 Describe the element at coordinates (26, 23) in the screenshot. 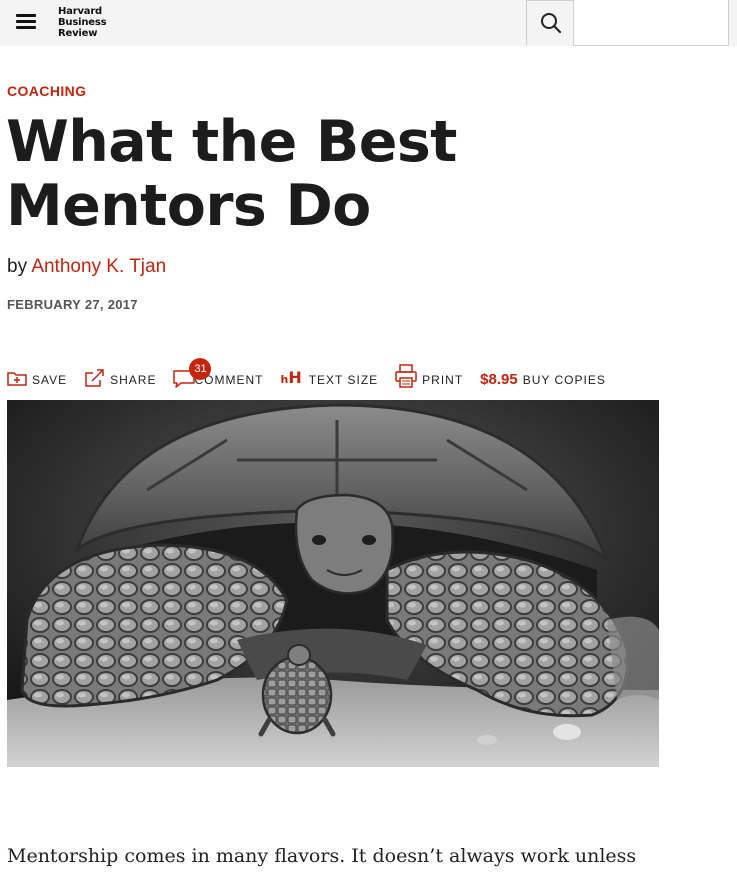

I see `hamburger-menu-icon` at that location.